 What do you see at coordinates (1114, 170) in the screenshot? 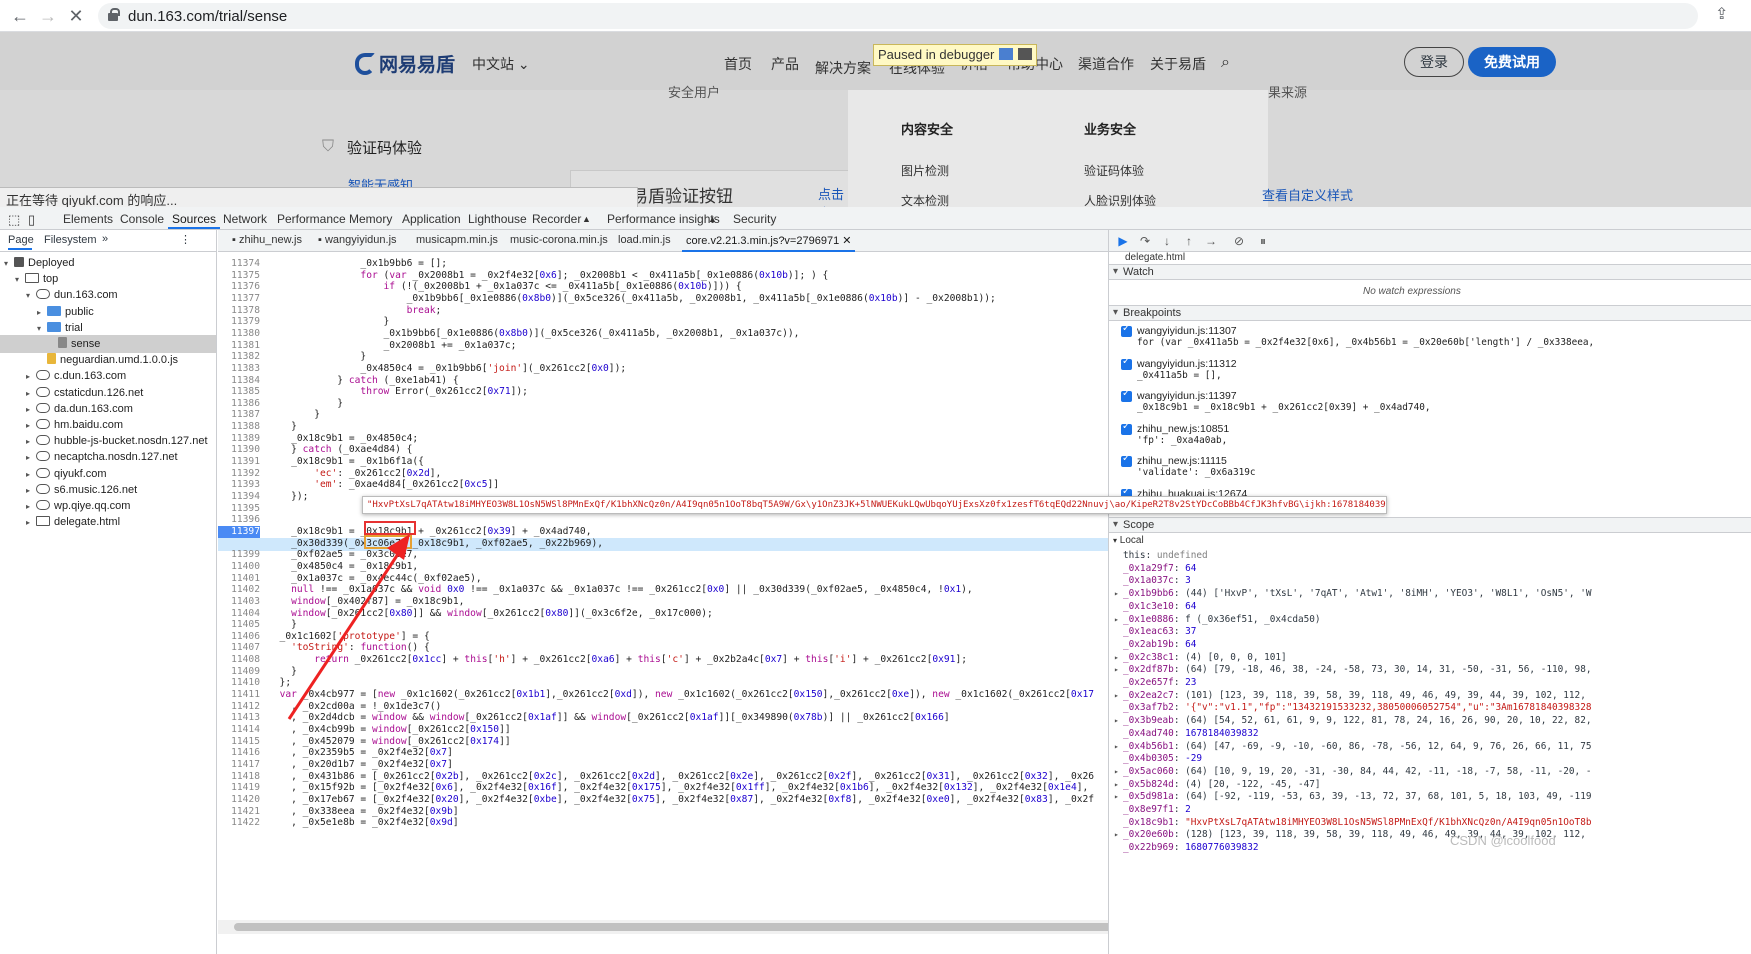
I see `menu-item: 验证码体验` at bounding box center [1114, 170].